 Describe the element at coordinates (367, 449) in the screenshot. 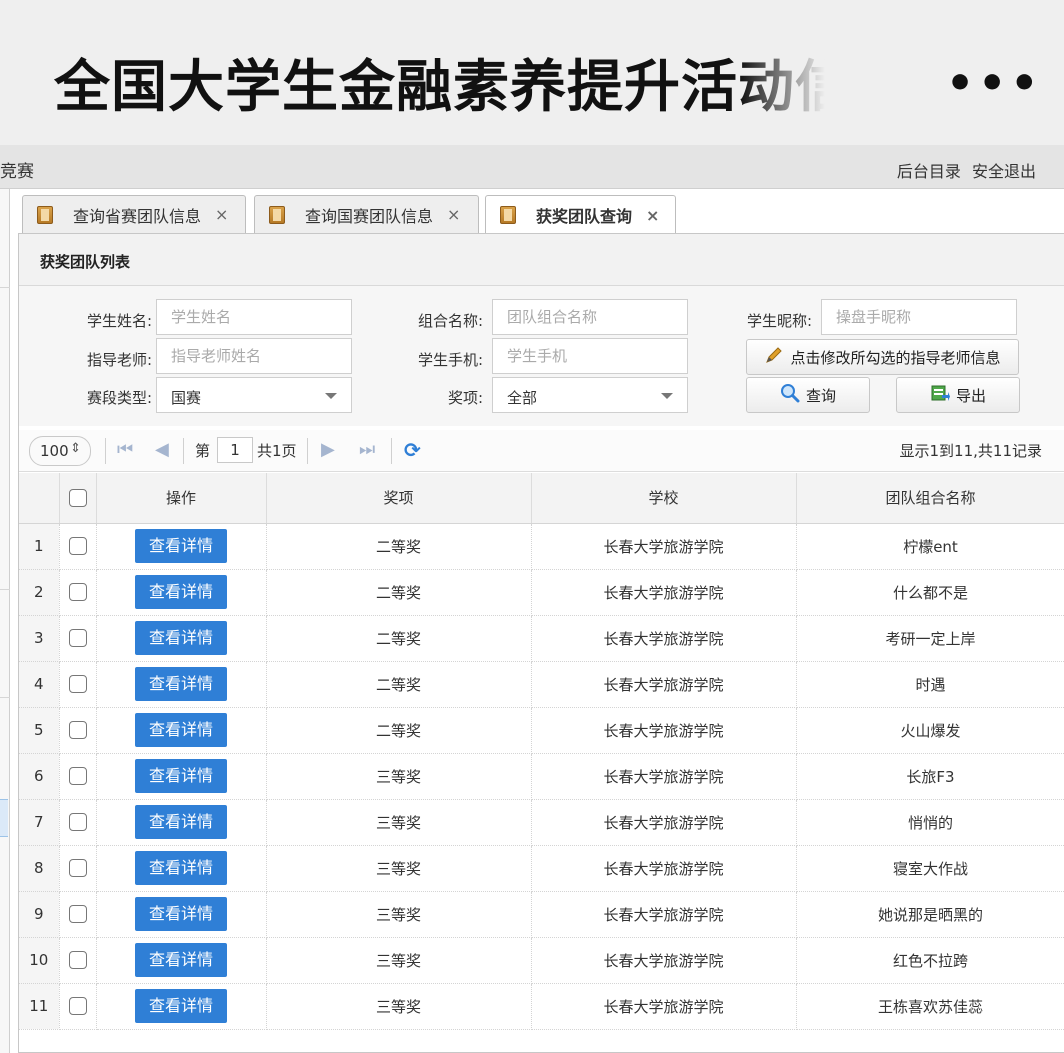

I see `last-page-icon: ⏭` at that location.